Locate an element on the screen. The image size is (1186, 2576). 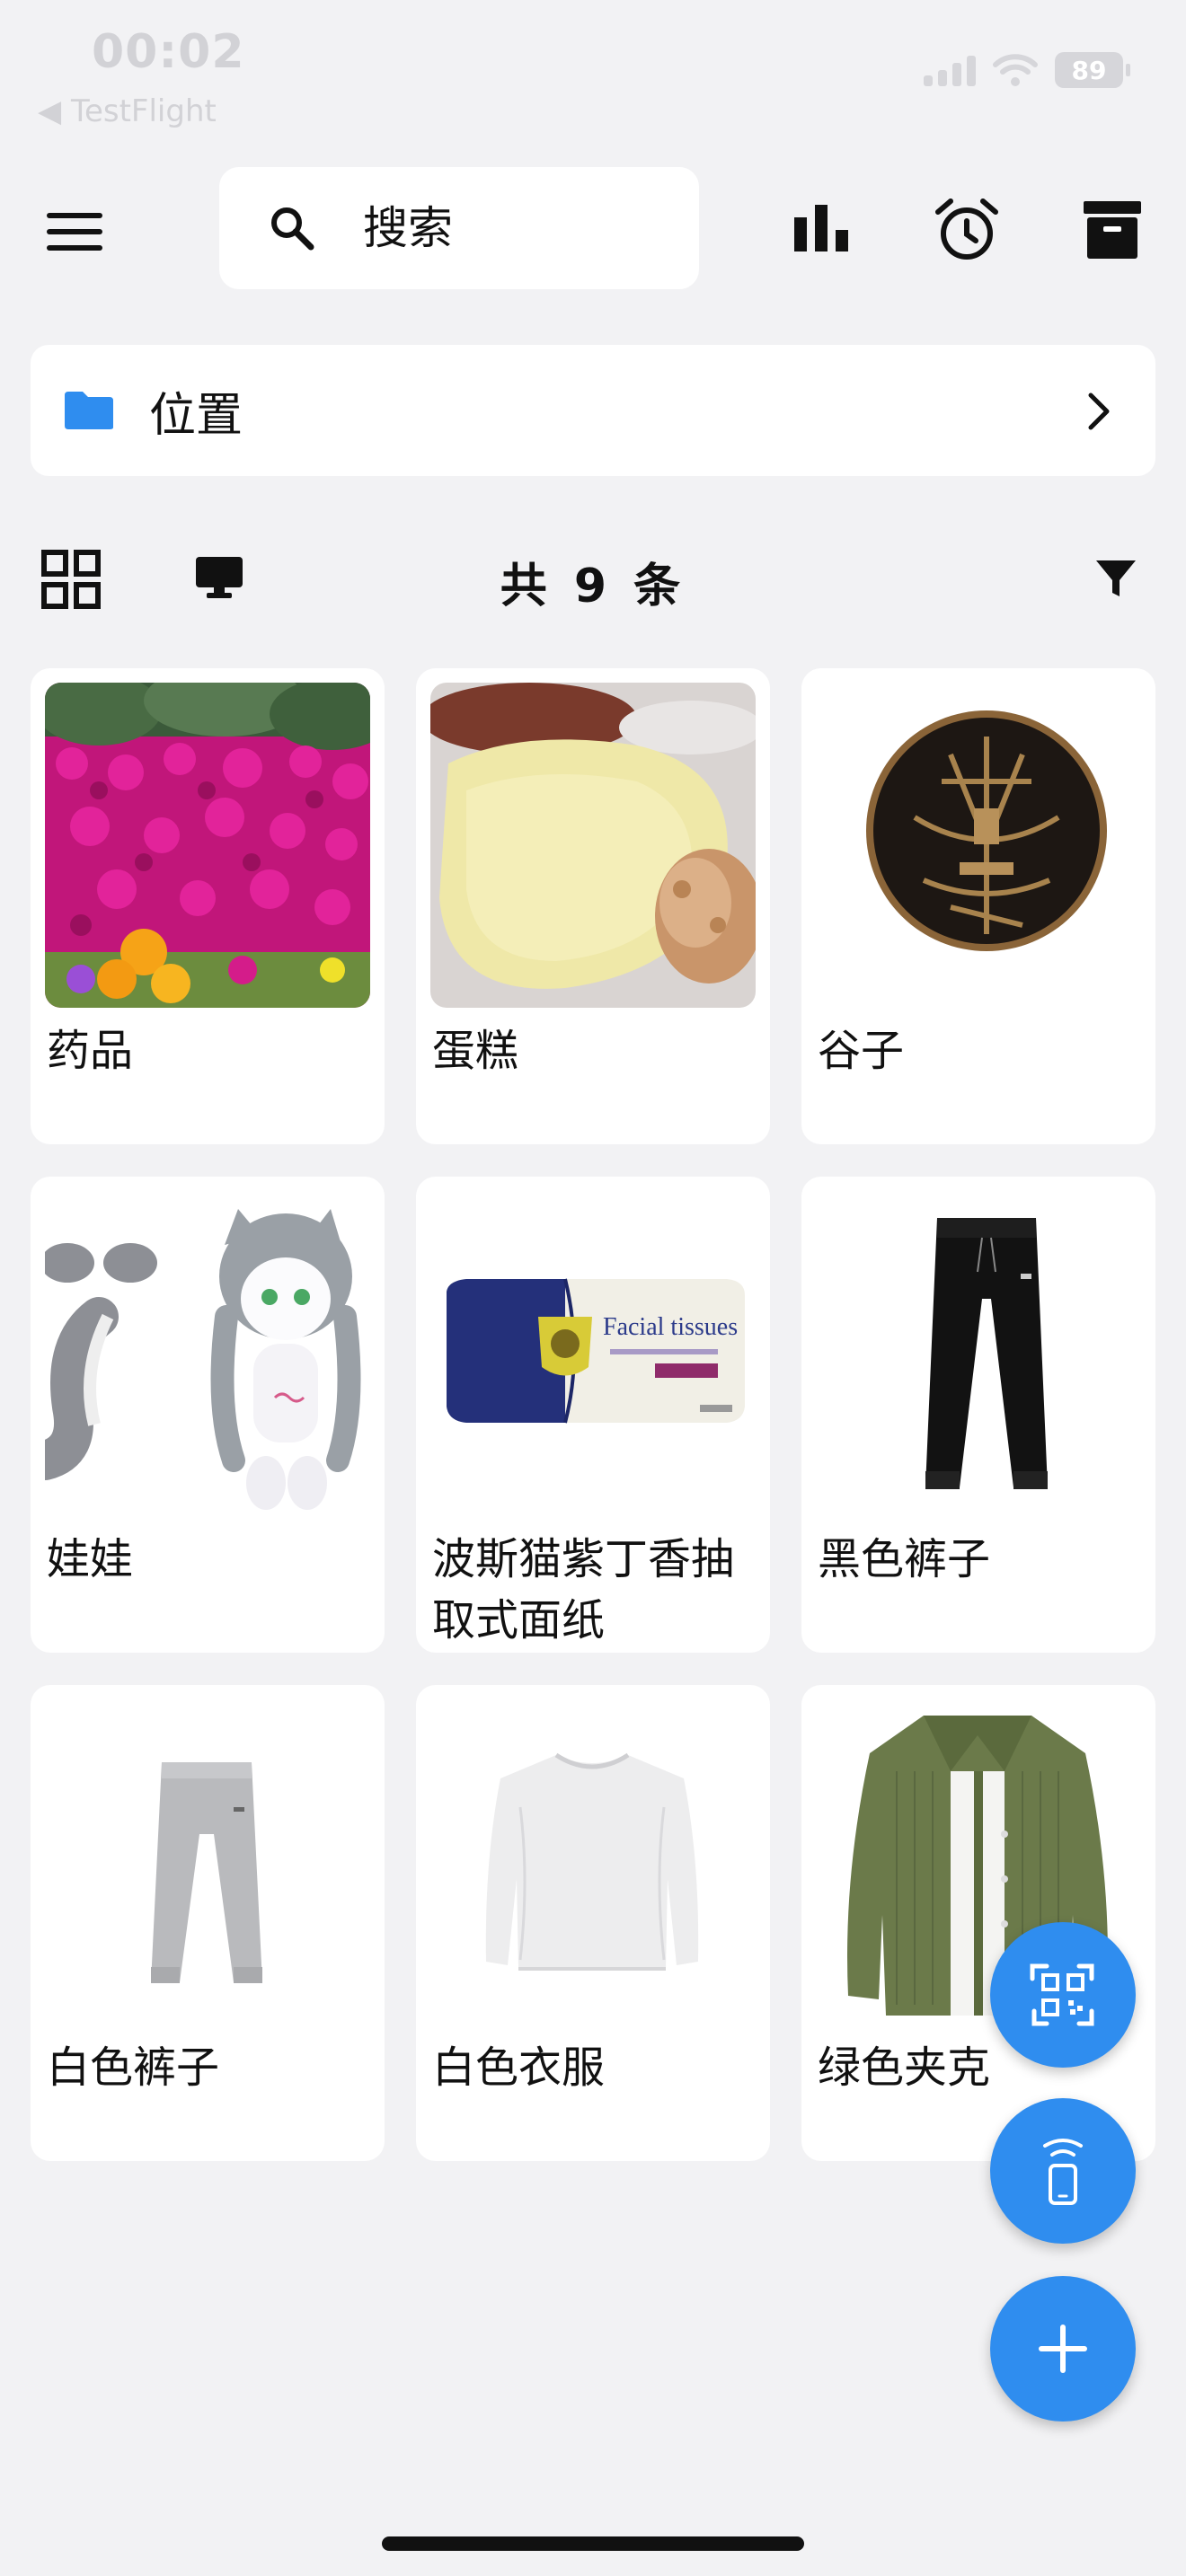
wifi-icon is located at coordinates (1015, 70).